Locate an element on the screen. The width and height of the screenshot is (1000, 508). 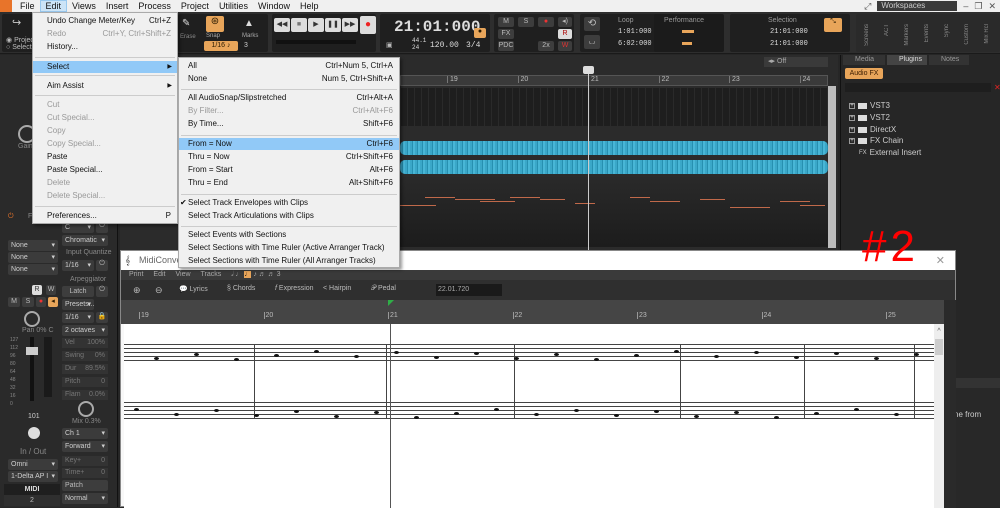
edit-menu-item-select: Select ▶ is located at coordinates (105, 67).